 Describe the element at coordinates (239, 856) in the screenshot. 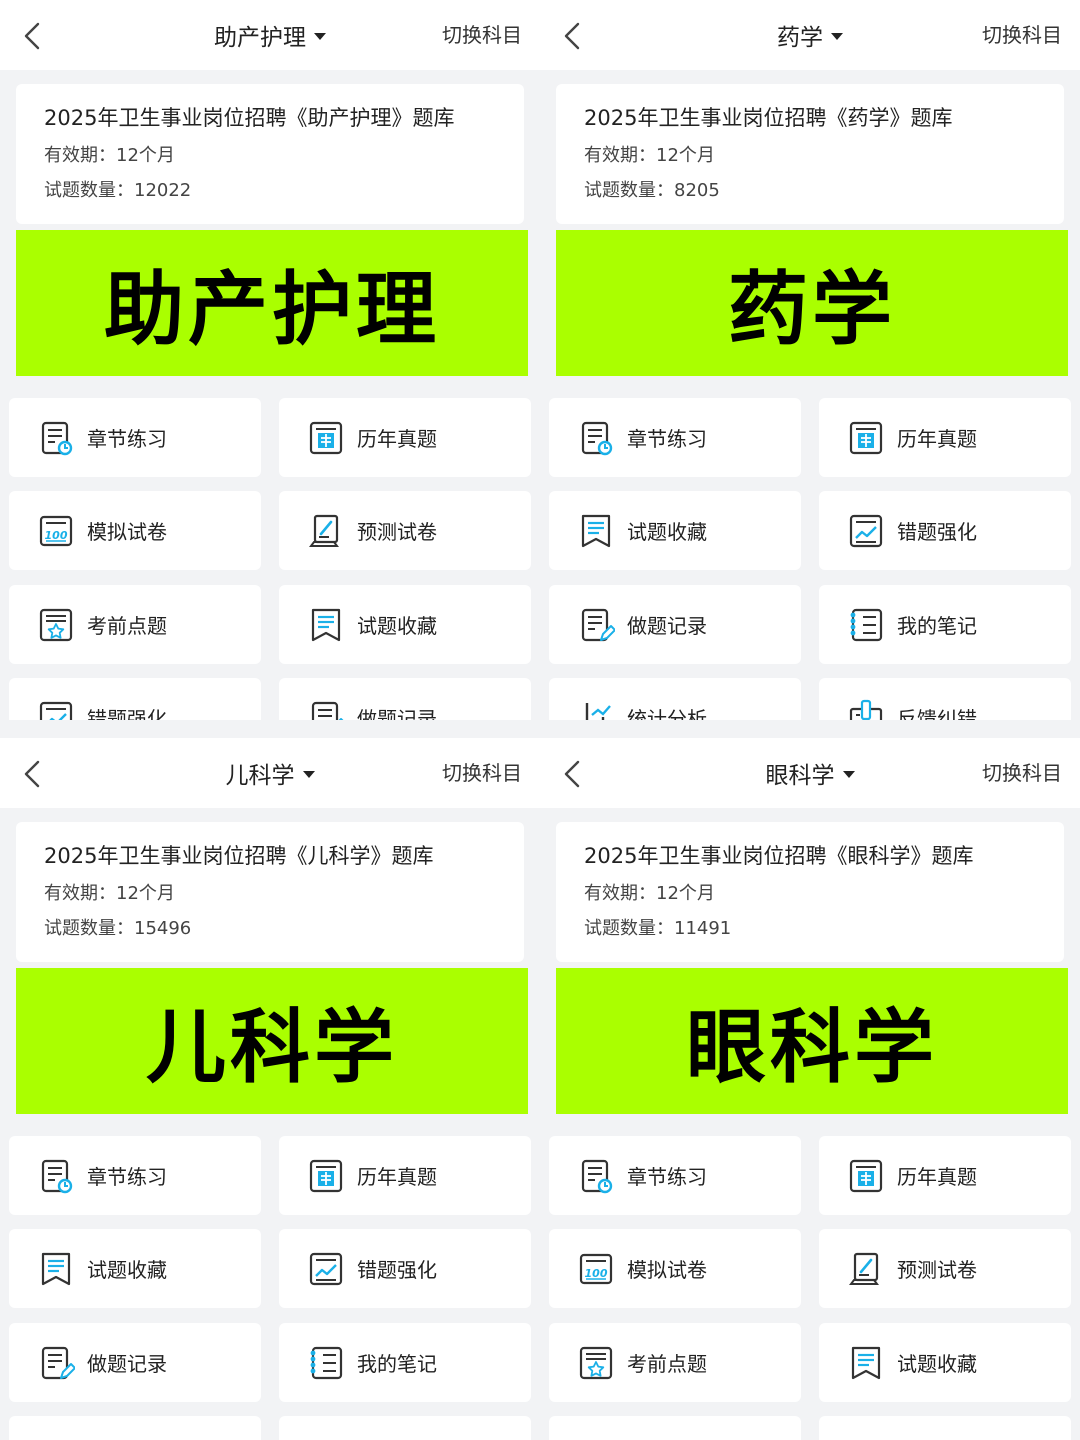

I see `bank-title: 2025年卫生事业岗位招聘《儿科学》题库` at that location.